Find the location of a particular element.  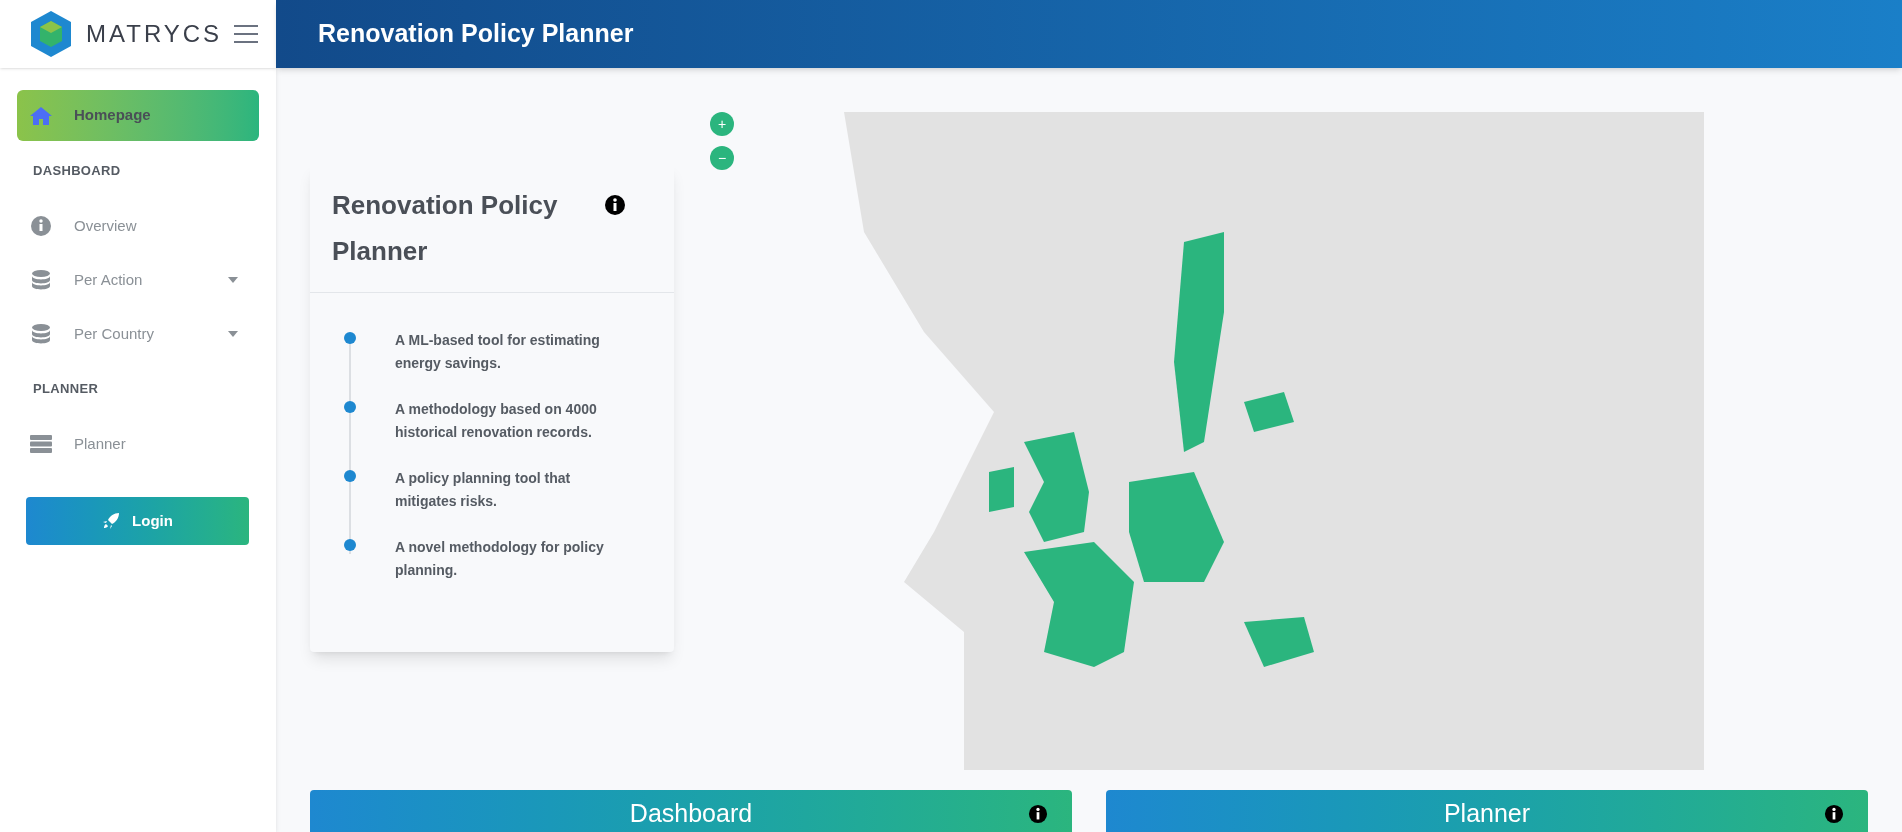

login-button: Login is located at coordinates (137, 521).